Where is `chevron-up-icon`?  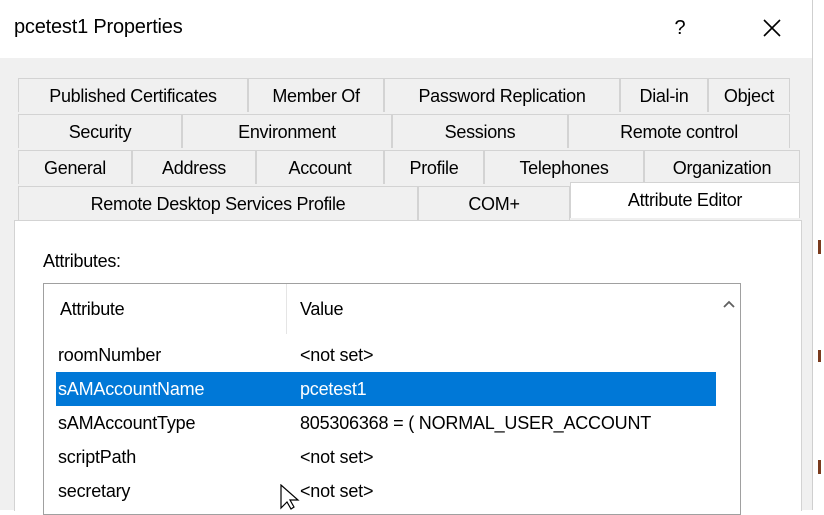 chevron-up-icon is located at coordinates (729, 305).